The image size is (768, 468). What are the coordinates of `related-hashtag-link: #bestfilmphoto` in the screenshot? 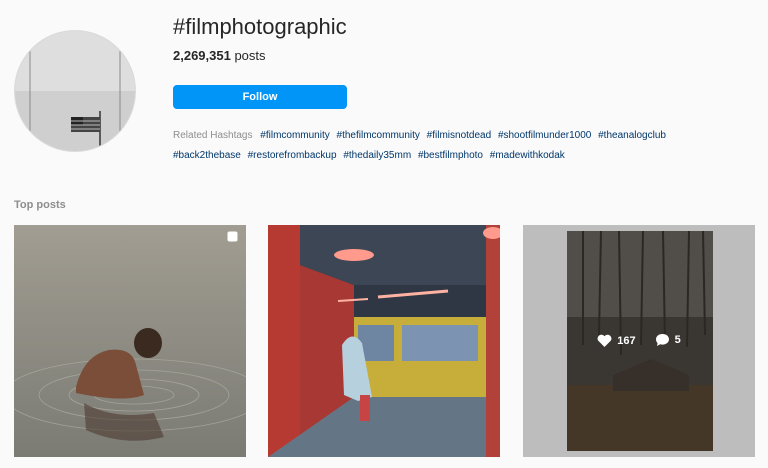 It's located at (450, 155).